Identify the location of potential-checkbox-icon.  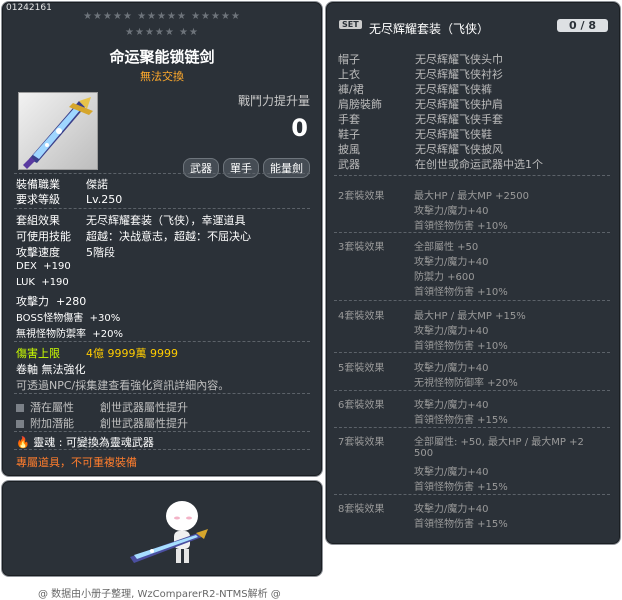
(20, 408).